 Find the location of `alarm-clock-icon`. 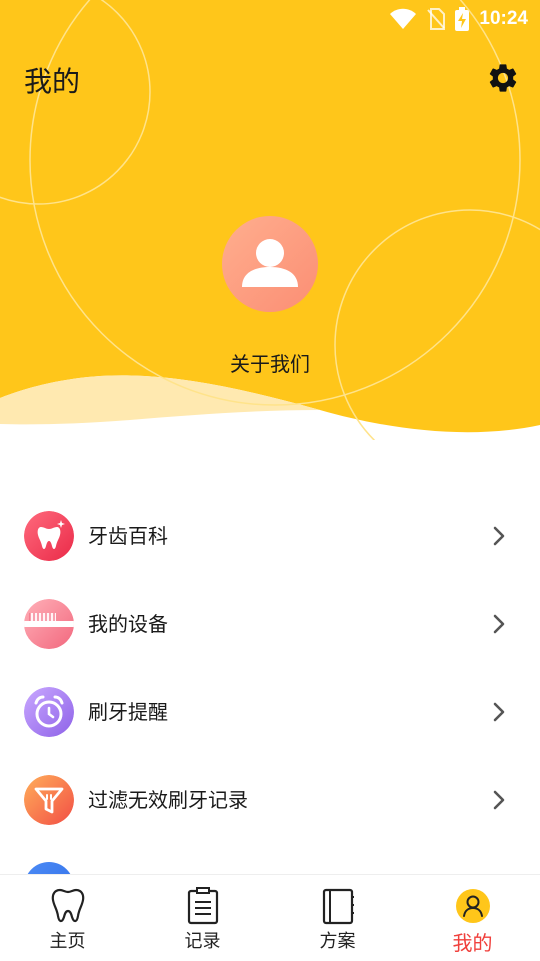

alarm-clock-icon is located at coordinates (49, 712).